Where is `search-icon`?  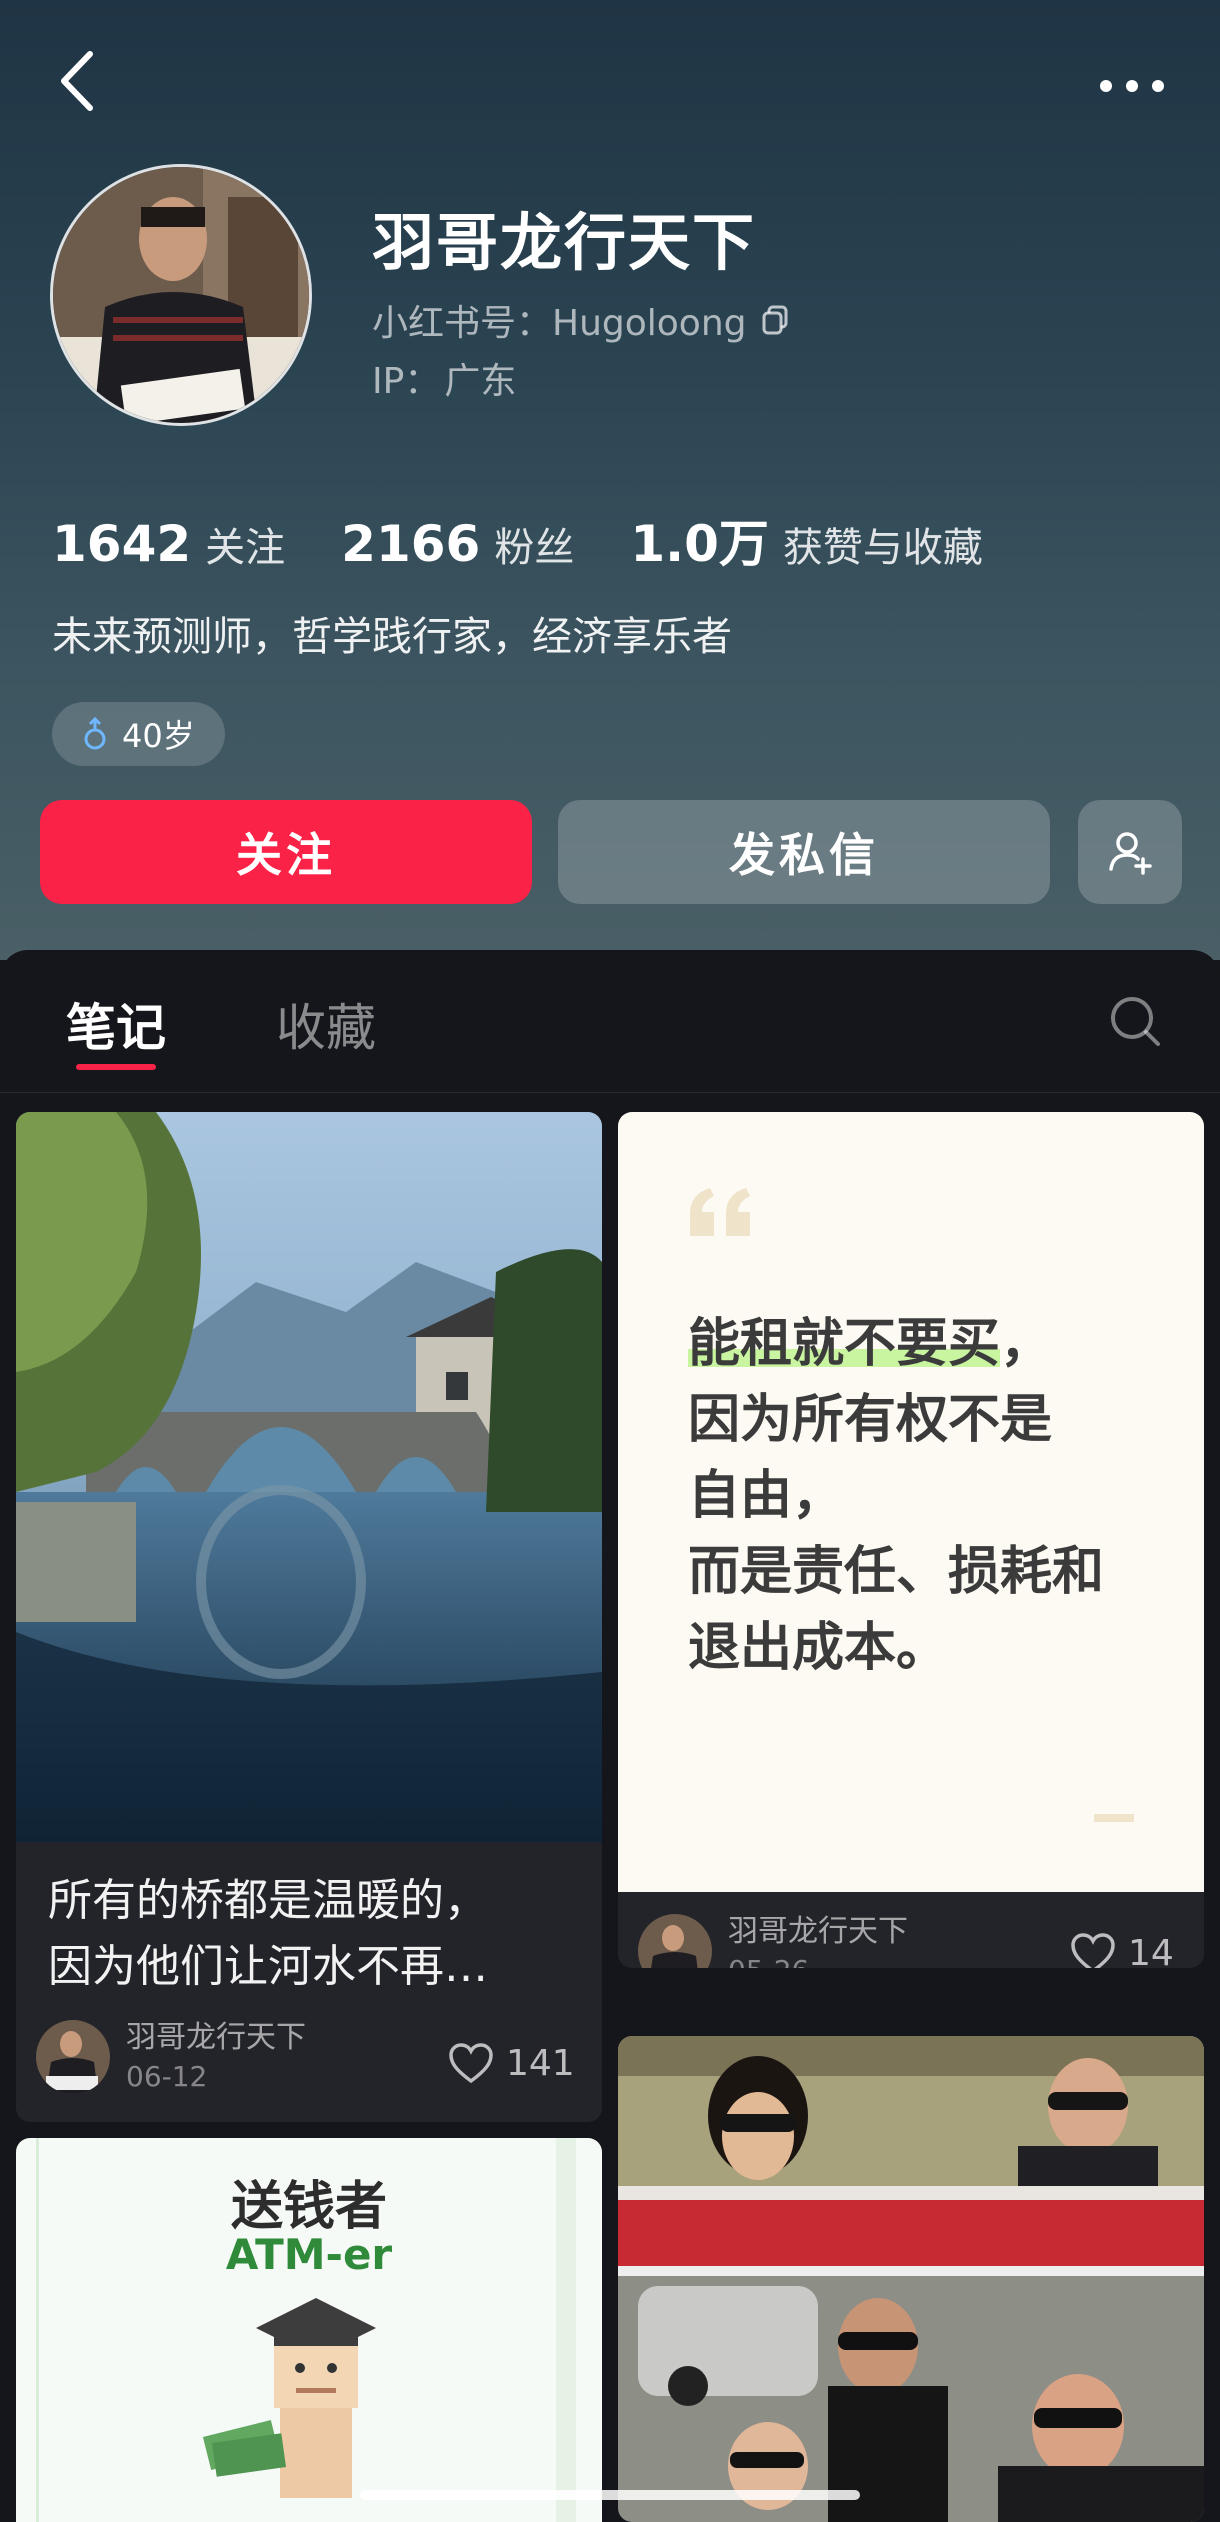 search-icon is located at coordinates (1135, 1021).